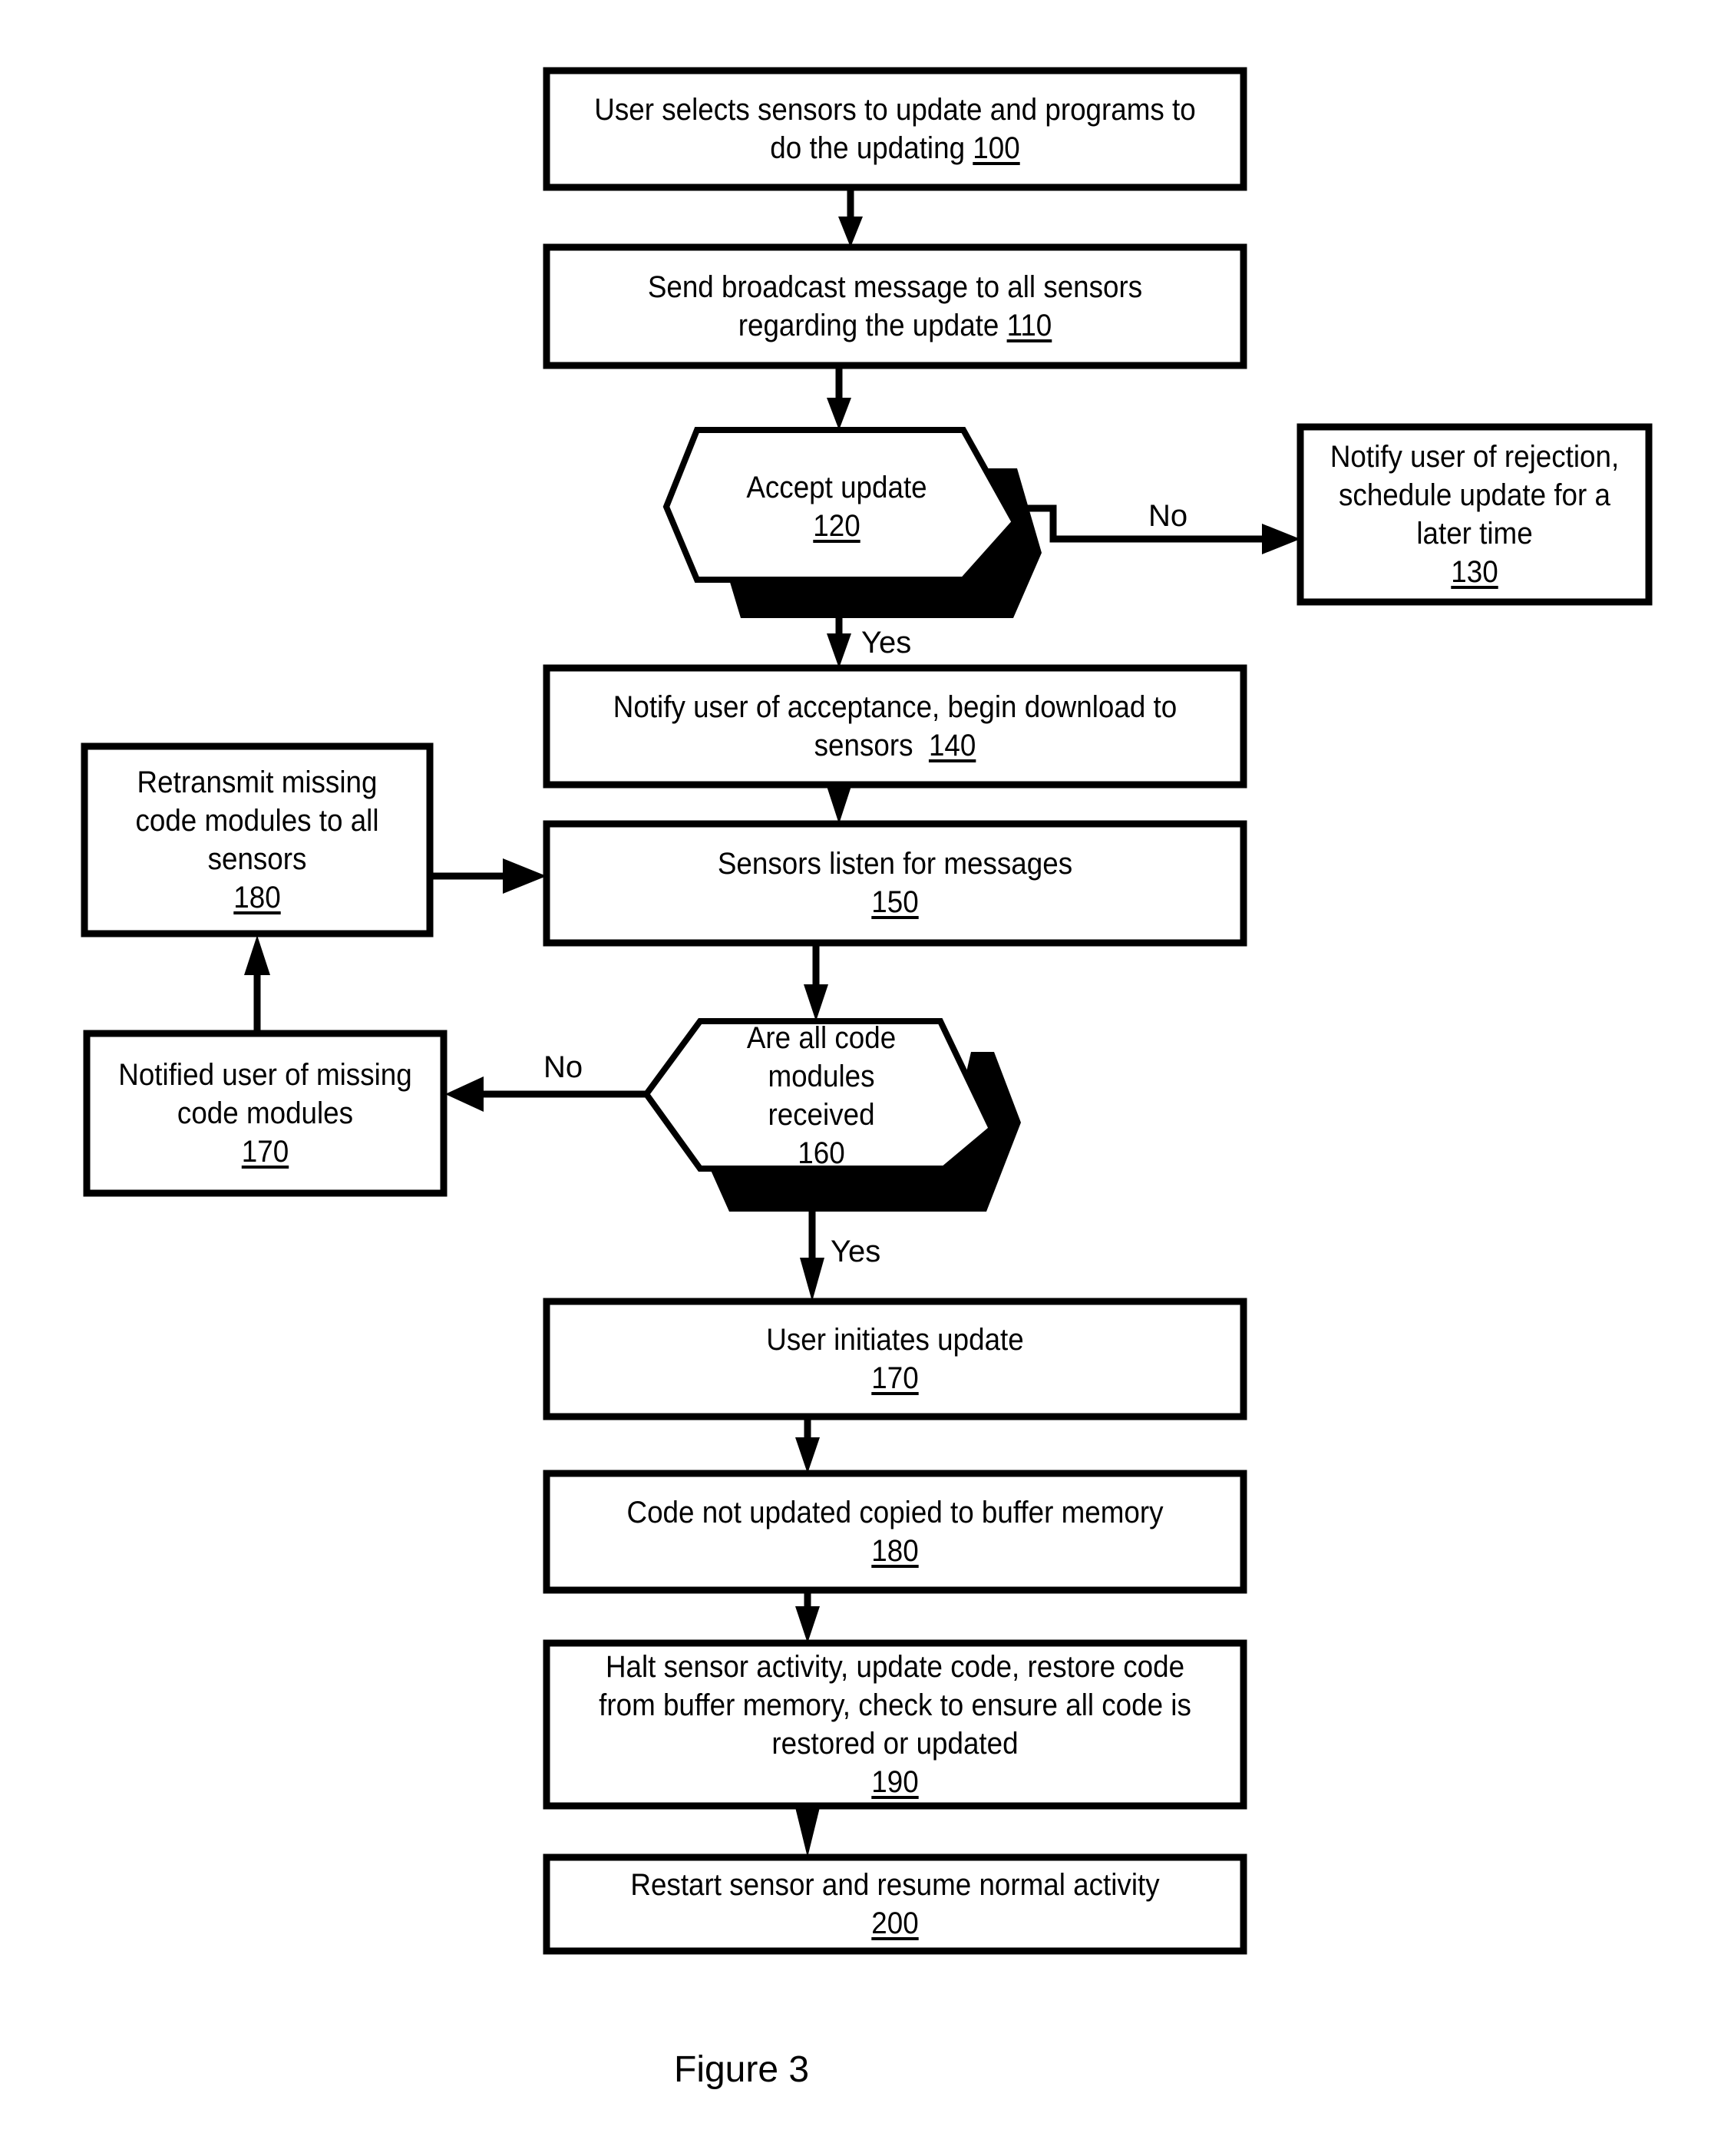 The image size is (1711, 2156). Describe the element at coordinates (887, 643) in the screenshot. I see `edge-label-120-yes: Yes` at that location.